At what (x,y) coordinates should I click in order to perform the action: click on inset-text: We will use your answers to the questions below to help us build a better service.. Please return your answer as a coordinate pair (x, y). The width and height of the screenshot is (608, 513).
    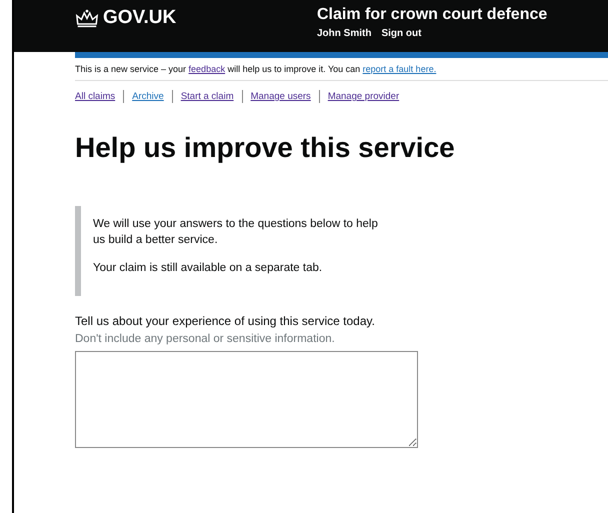
    Looking at the image, I should click on (236, 232).